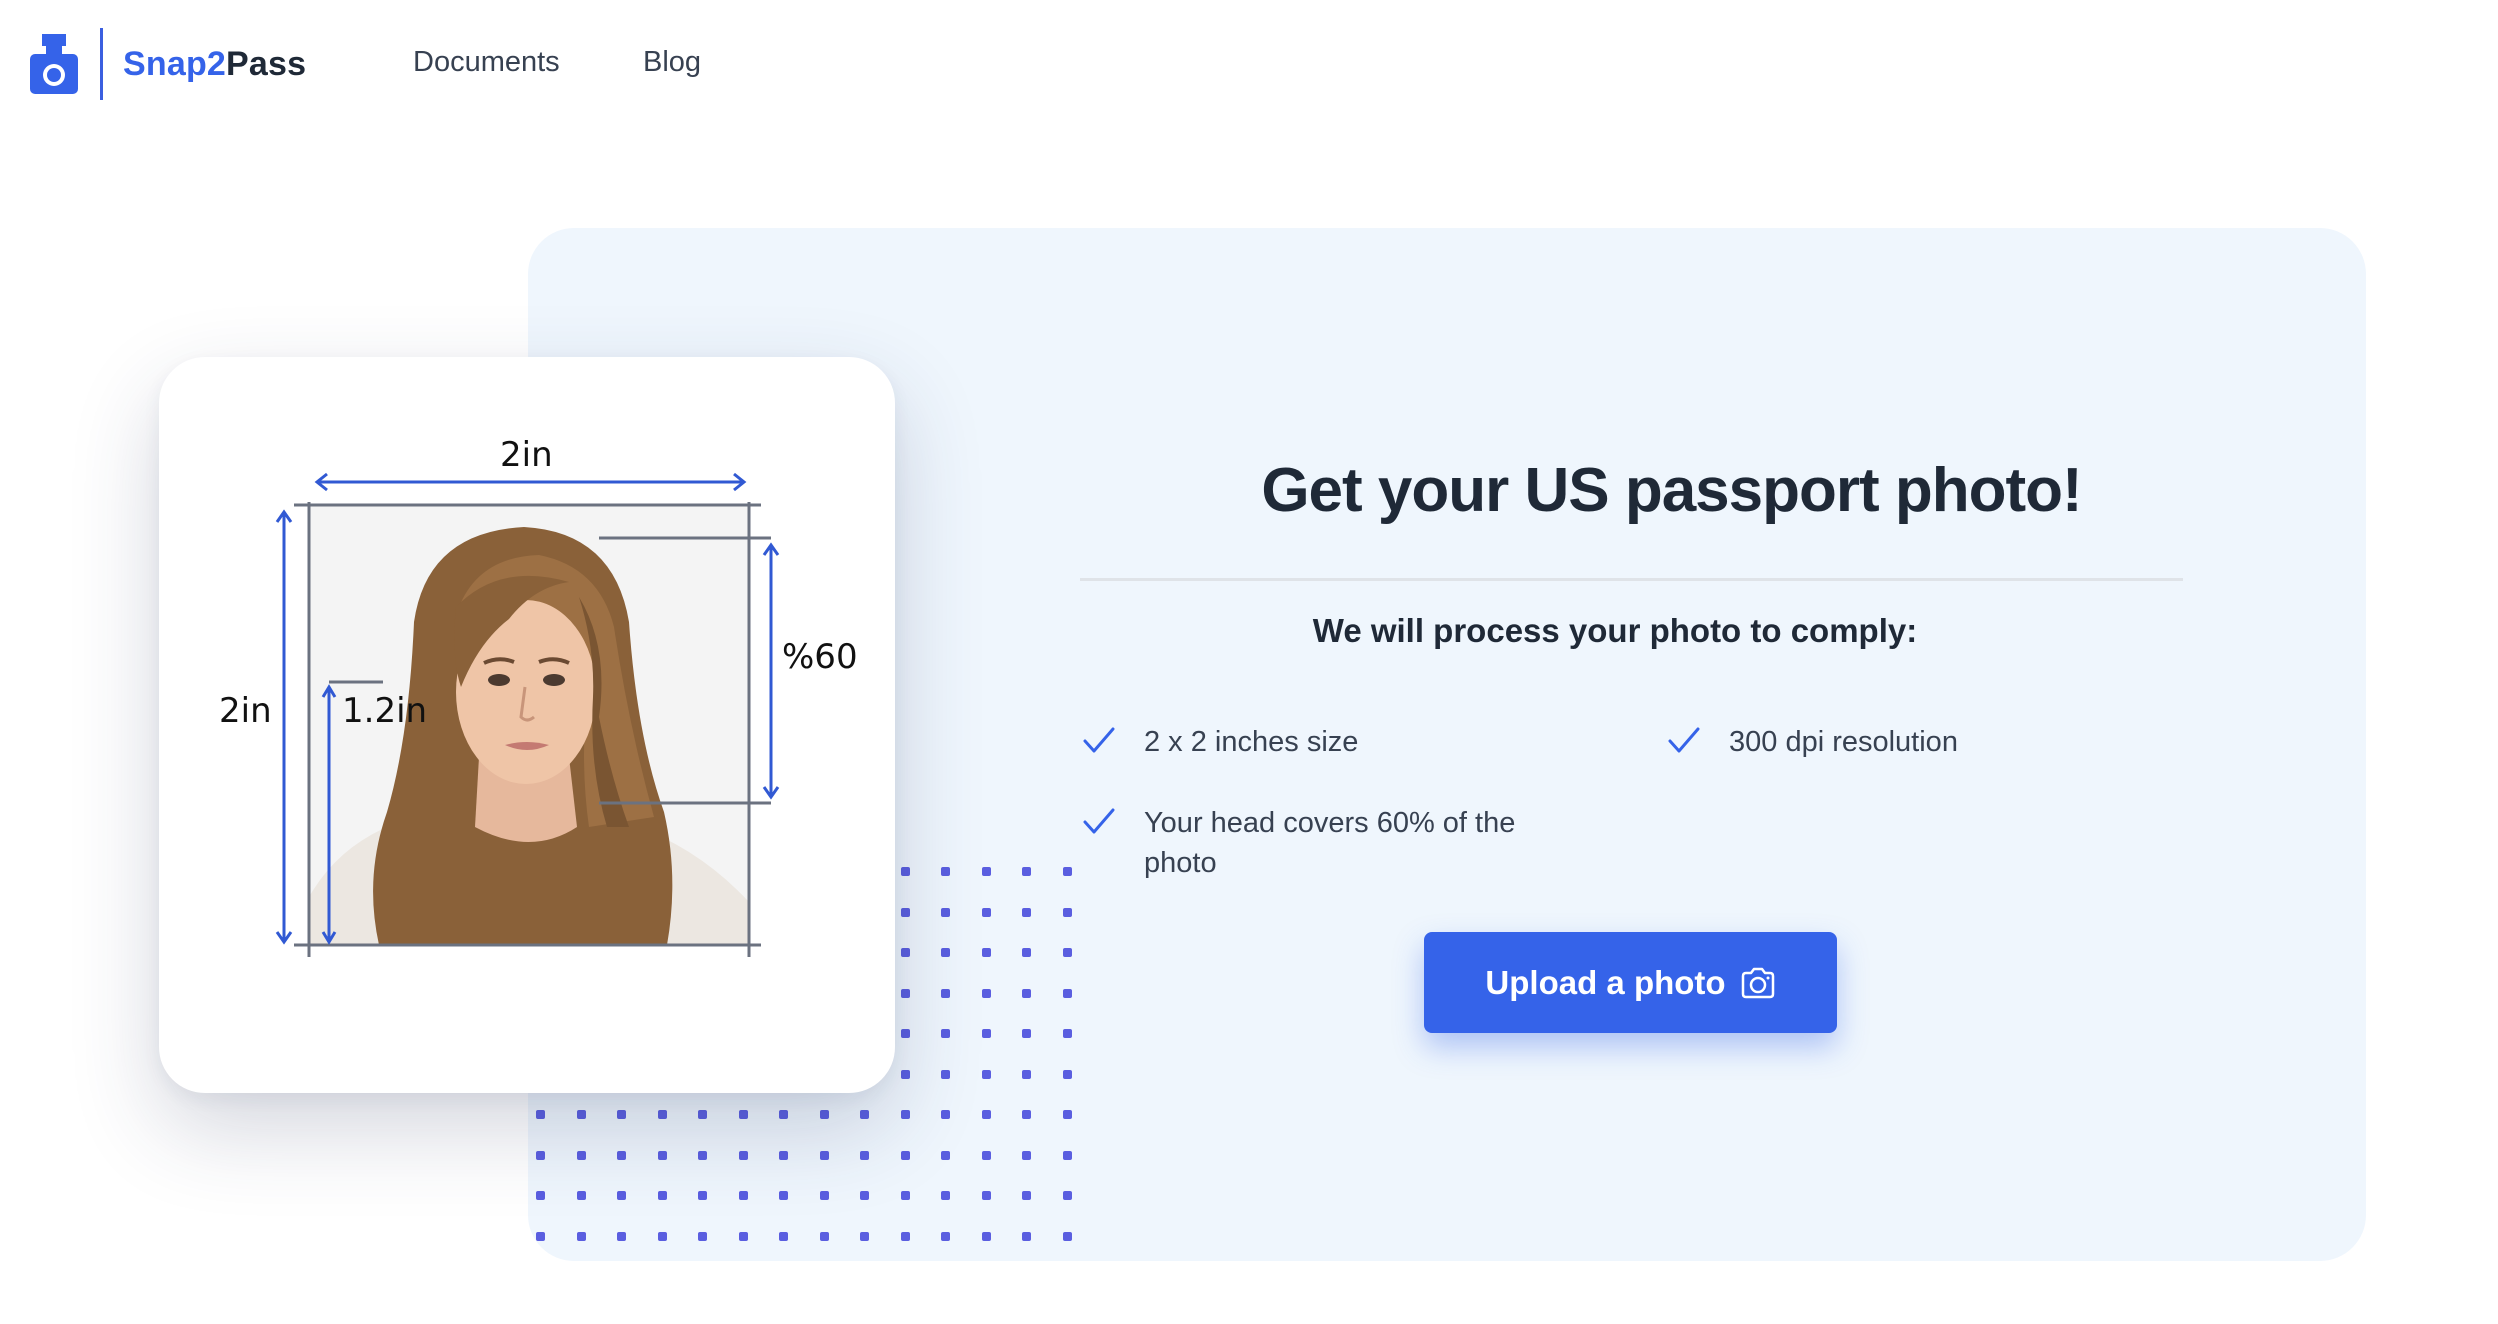 The height and width of the screenshot is (1324, 2498). What do you see at coordinates (526, 455) in the screenshot?
I see `photo-width-label: 2in` at bounding box center [526, 455].